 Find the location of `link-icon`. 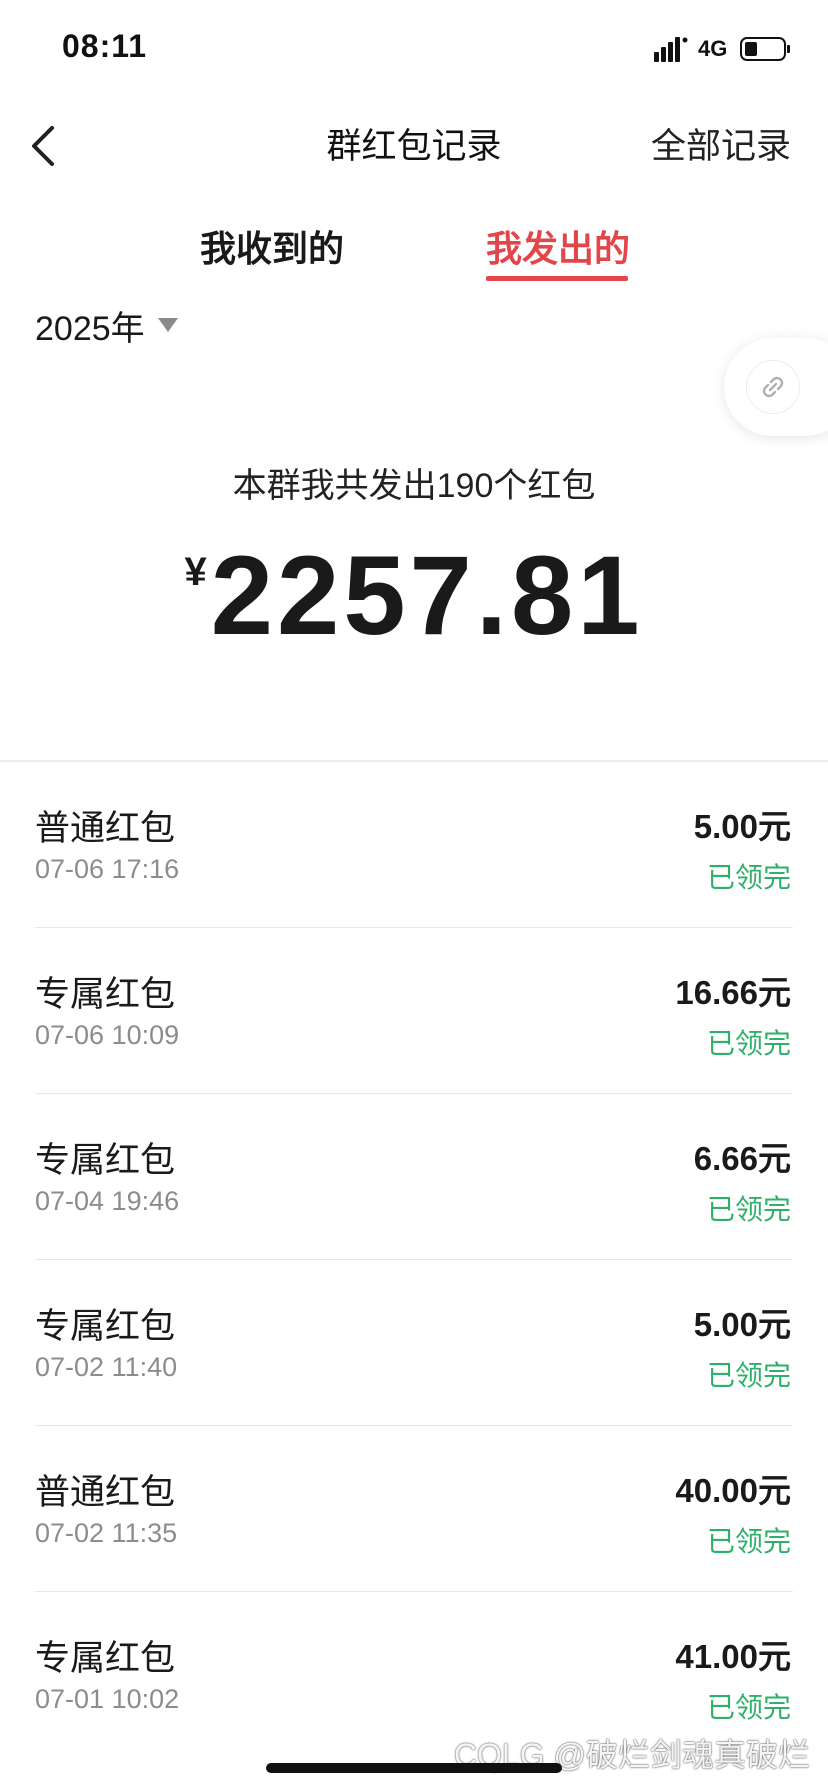

link-icon is located at coordinates (773, 387).